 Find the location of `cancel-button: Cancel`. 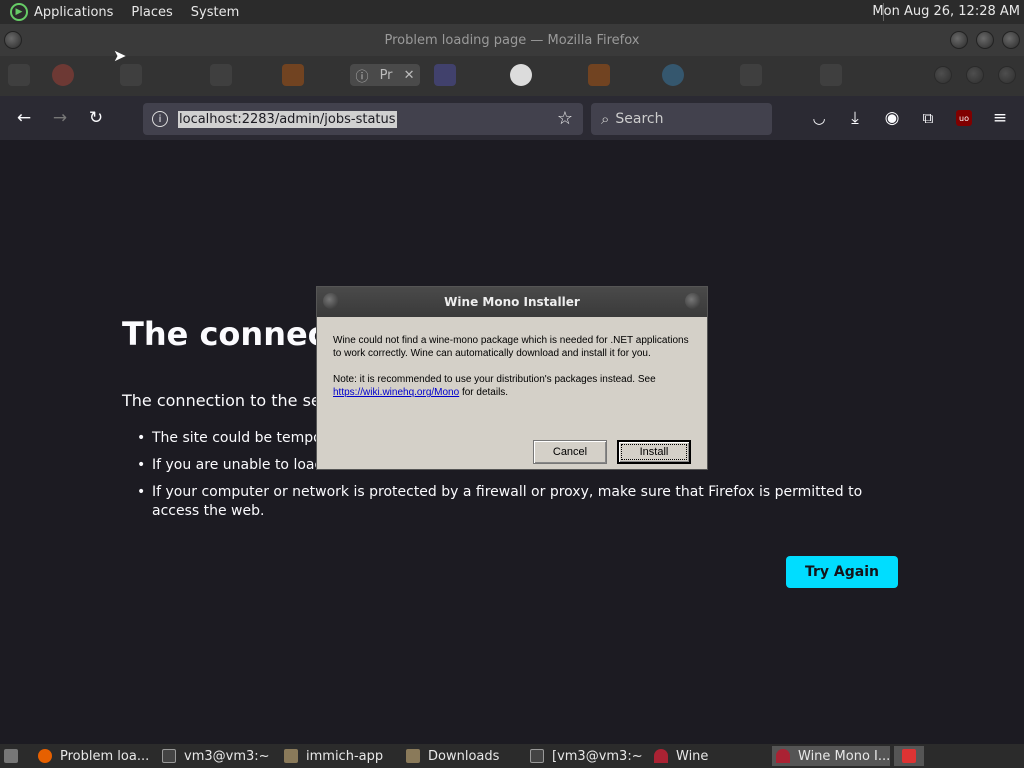

cancel-button: Cancel is located at coordinates (570, 452).